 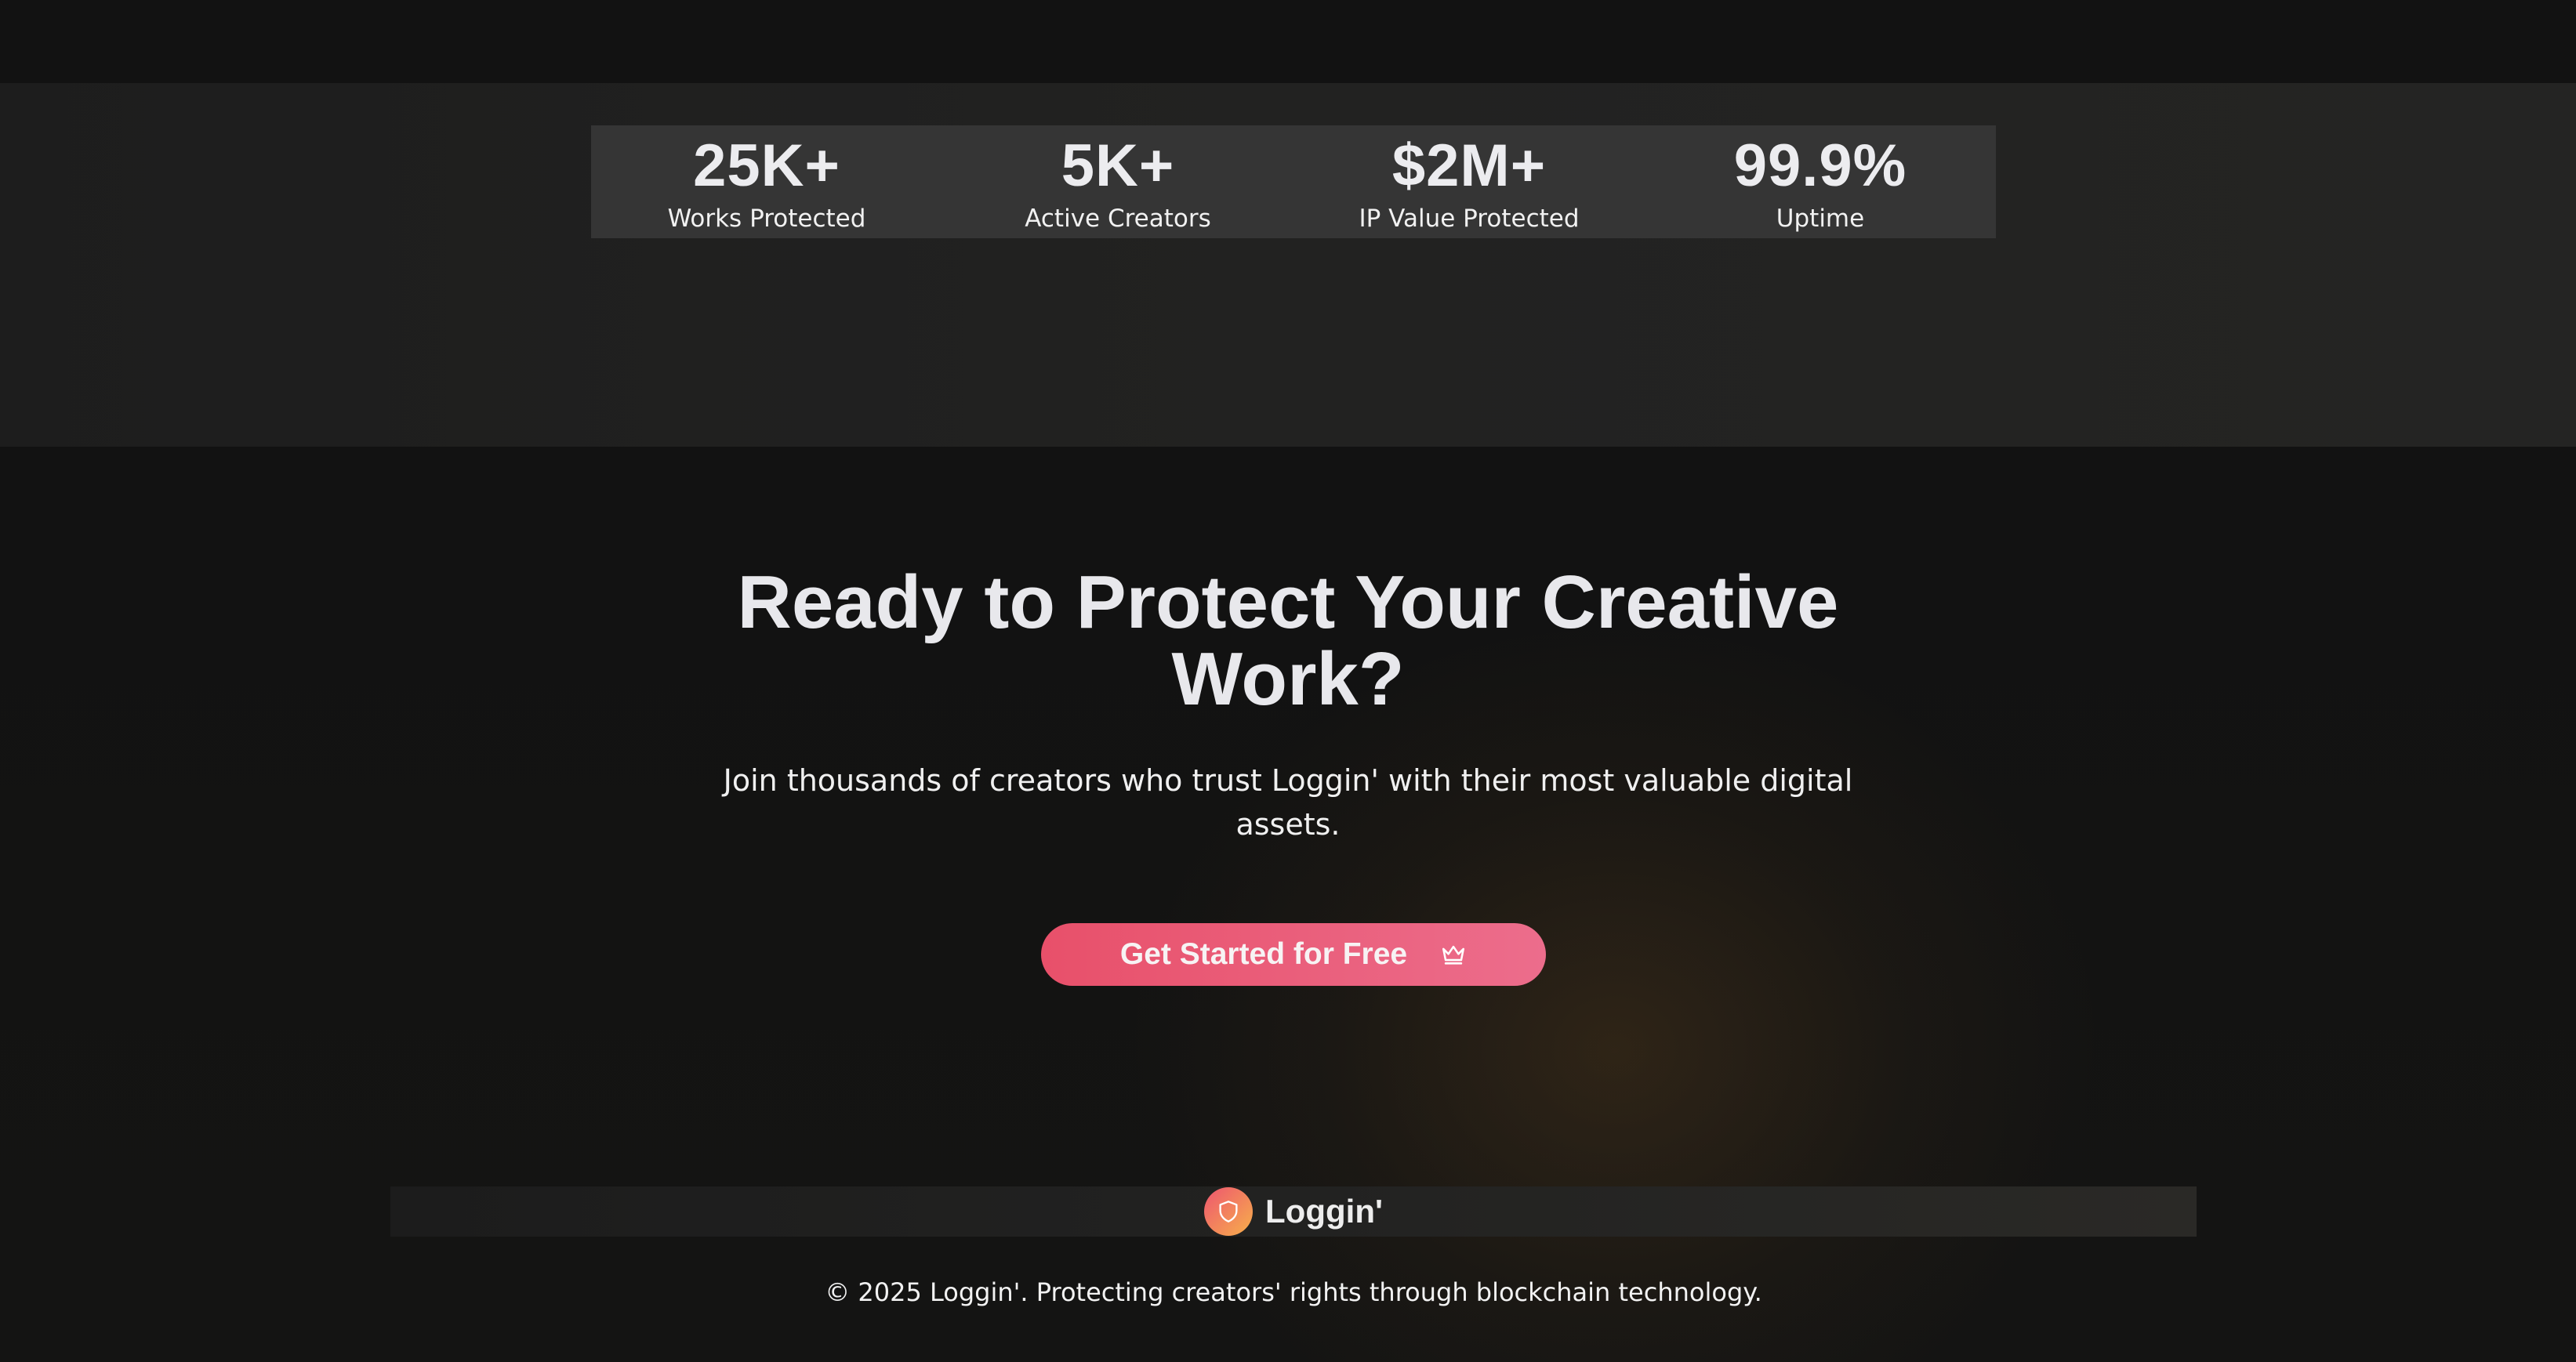 What do you see at coordinates (1820, 165) in the screenshot?
I see `stat-value: 99.9%` at bounding box center [1820, 165].